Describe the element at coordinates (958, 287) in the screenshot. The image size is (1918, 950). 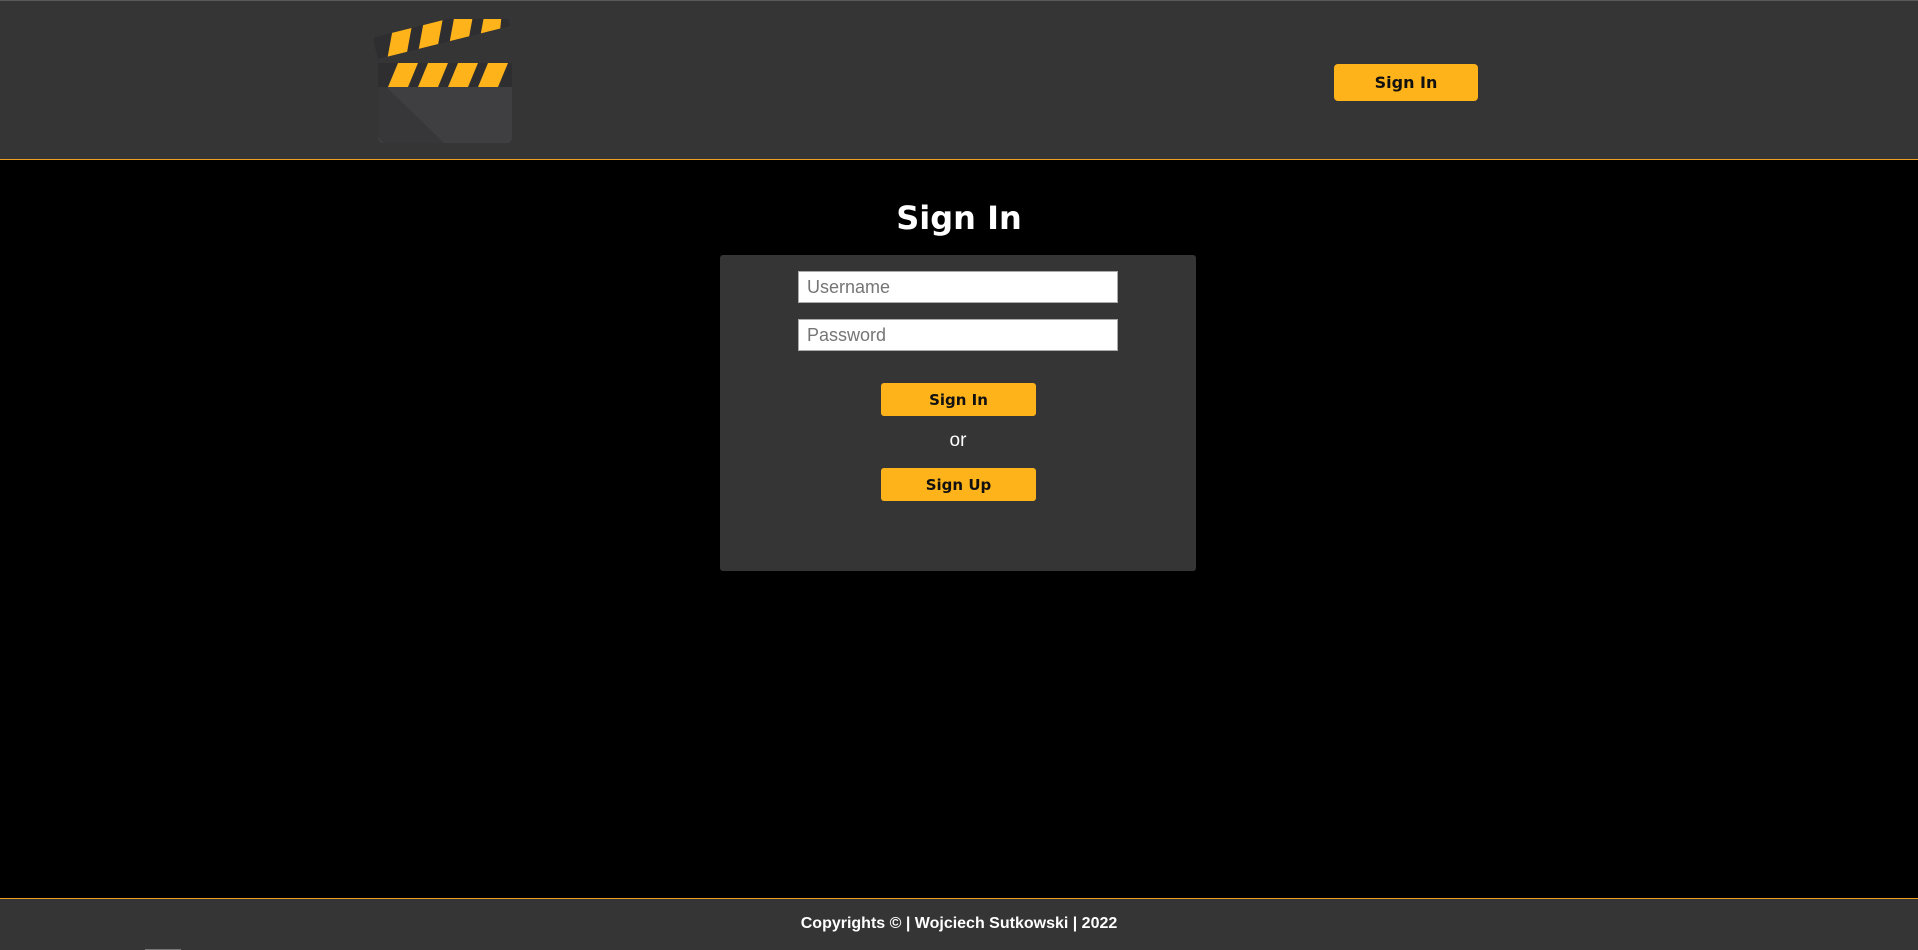
I see `username-input` at that location.